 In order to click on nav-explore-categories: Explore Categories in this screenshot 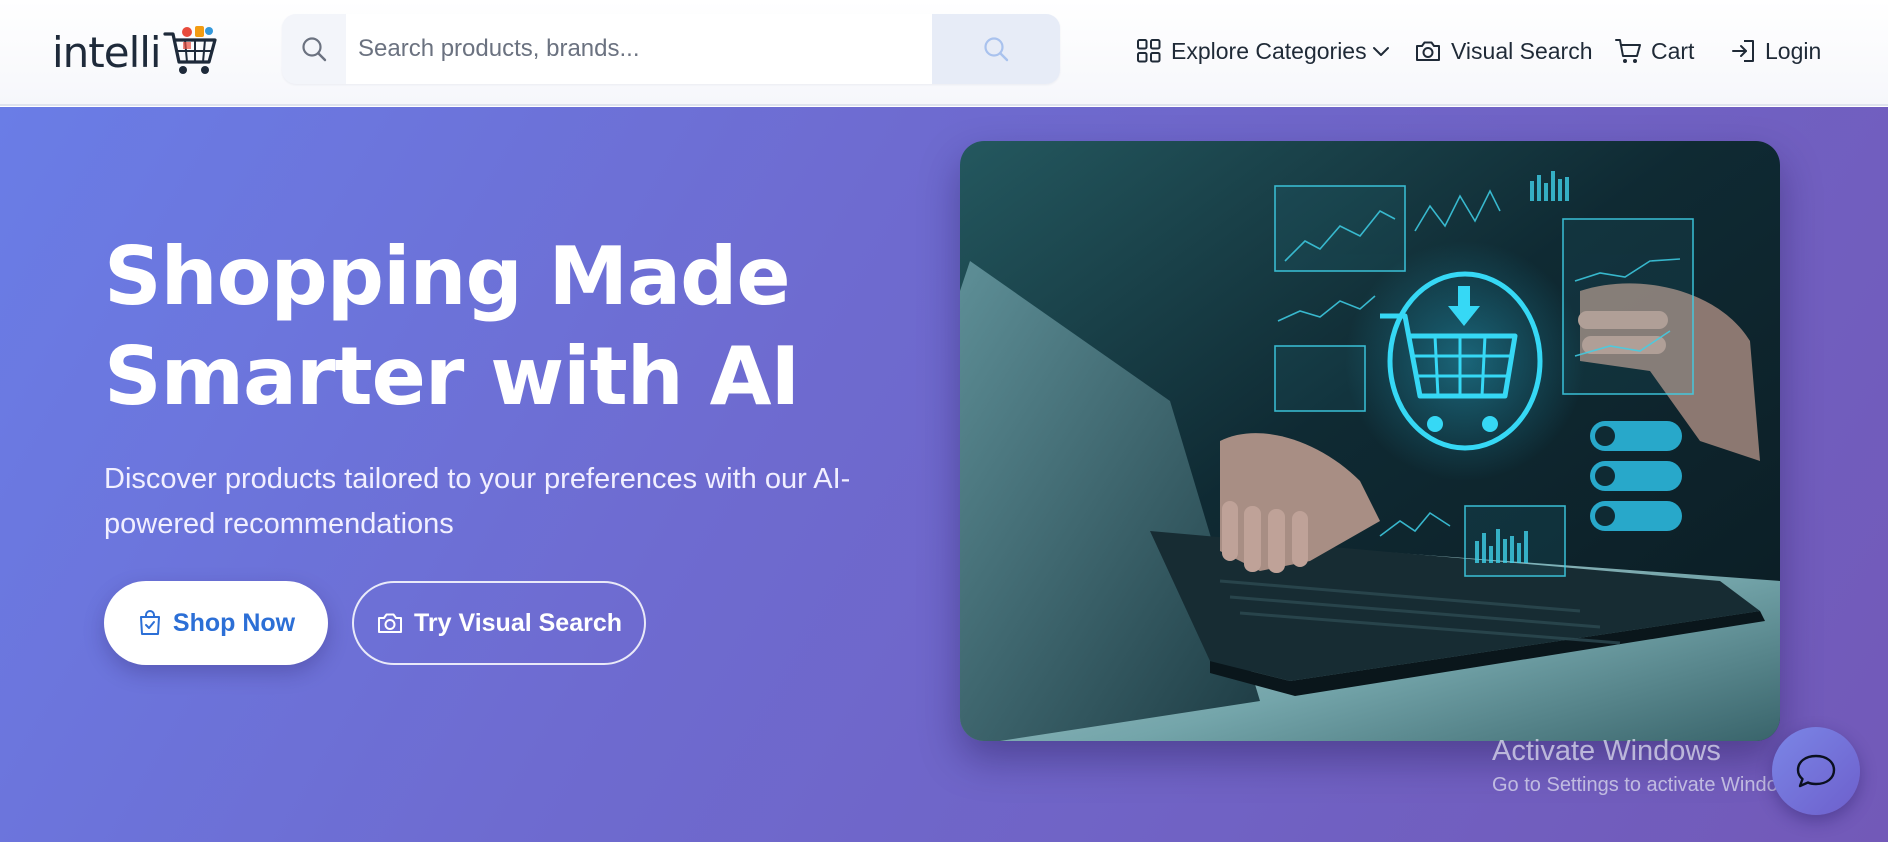, I will do `click(1263, 51)`.